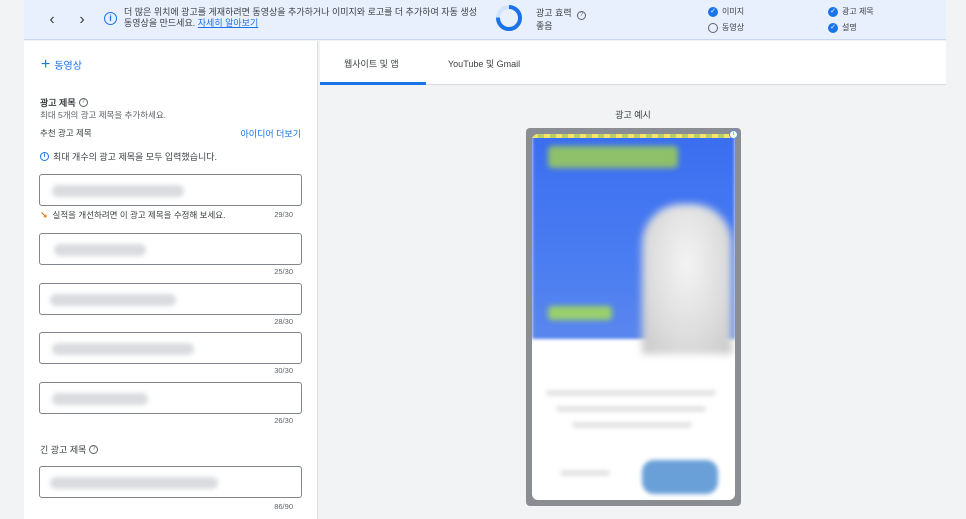  Describe the element at coordinates (68, 66) in the screenshot. I see `add-video-label: 동영상` at that location.